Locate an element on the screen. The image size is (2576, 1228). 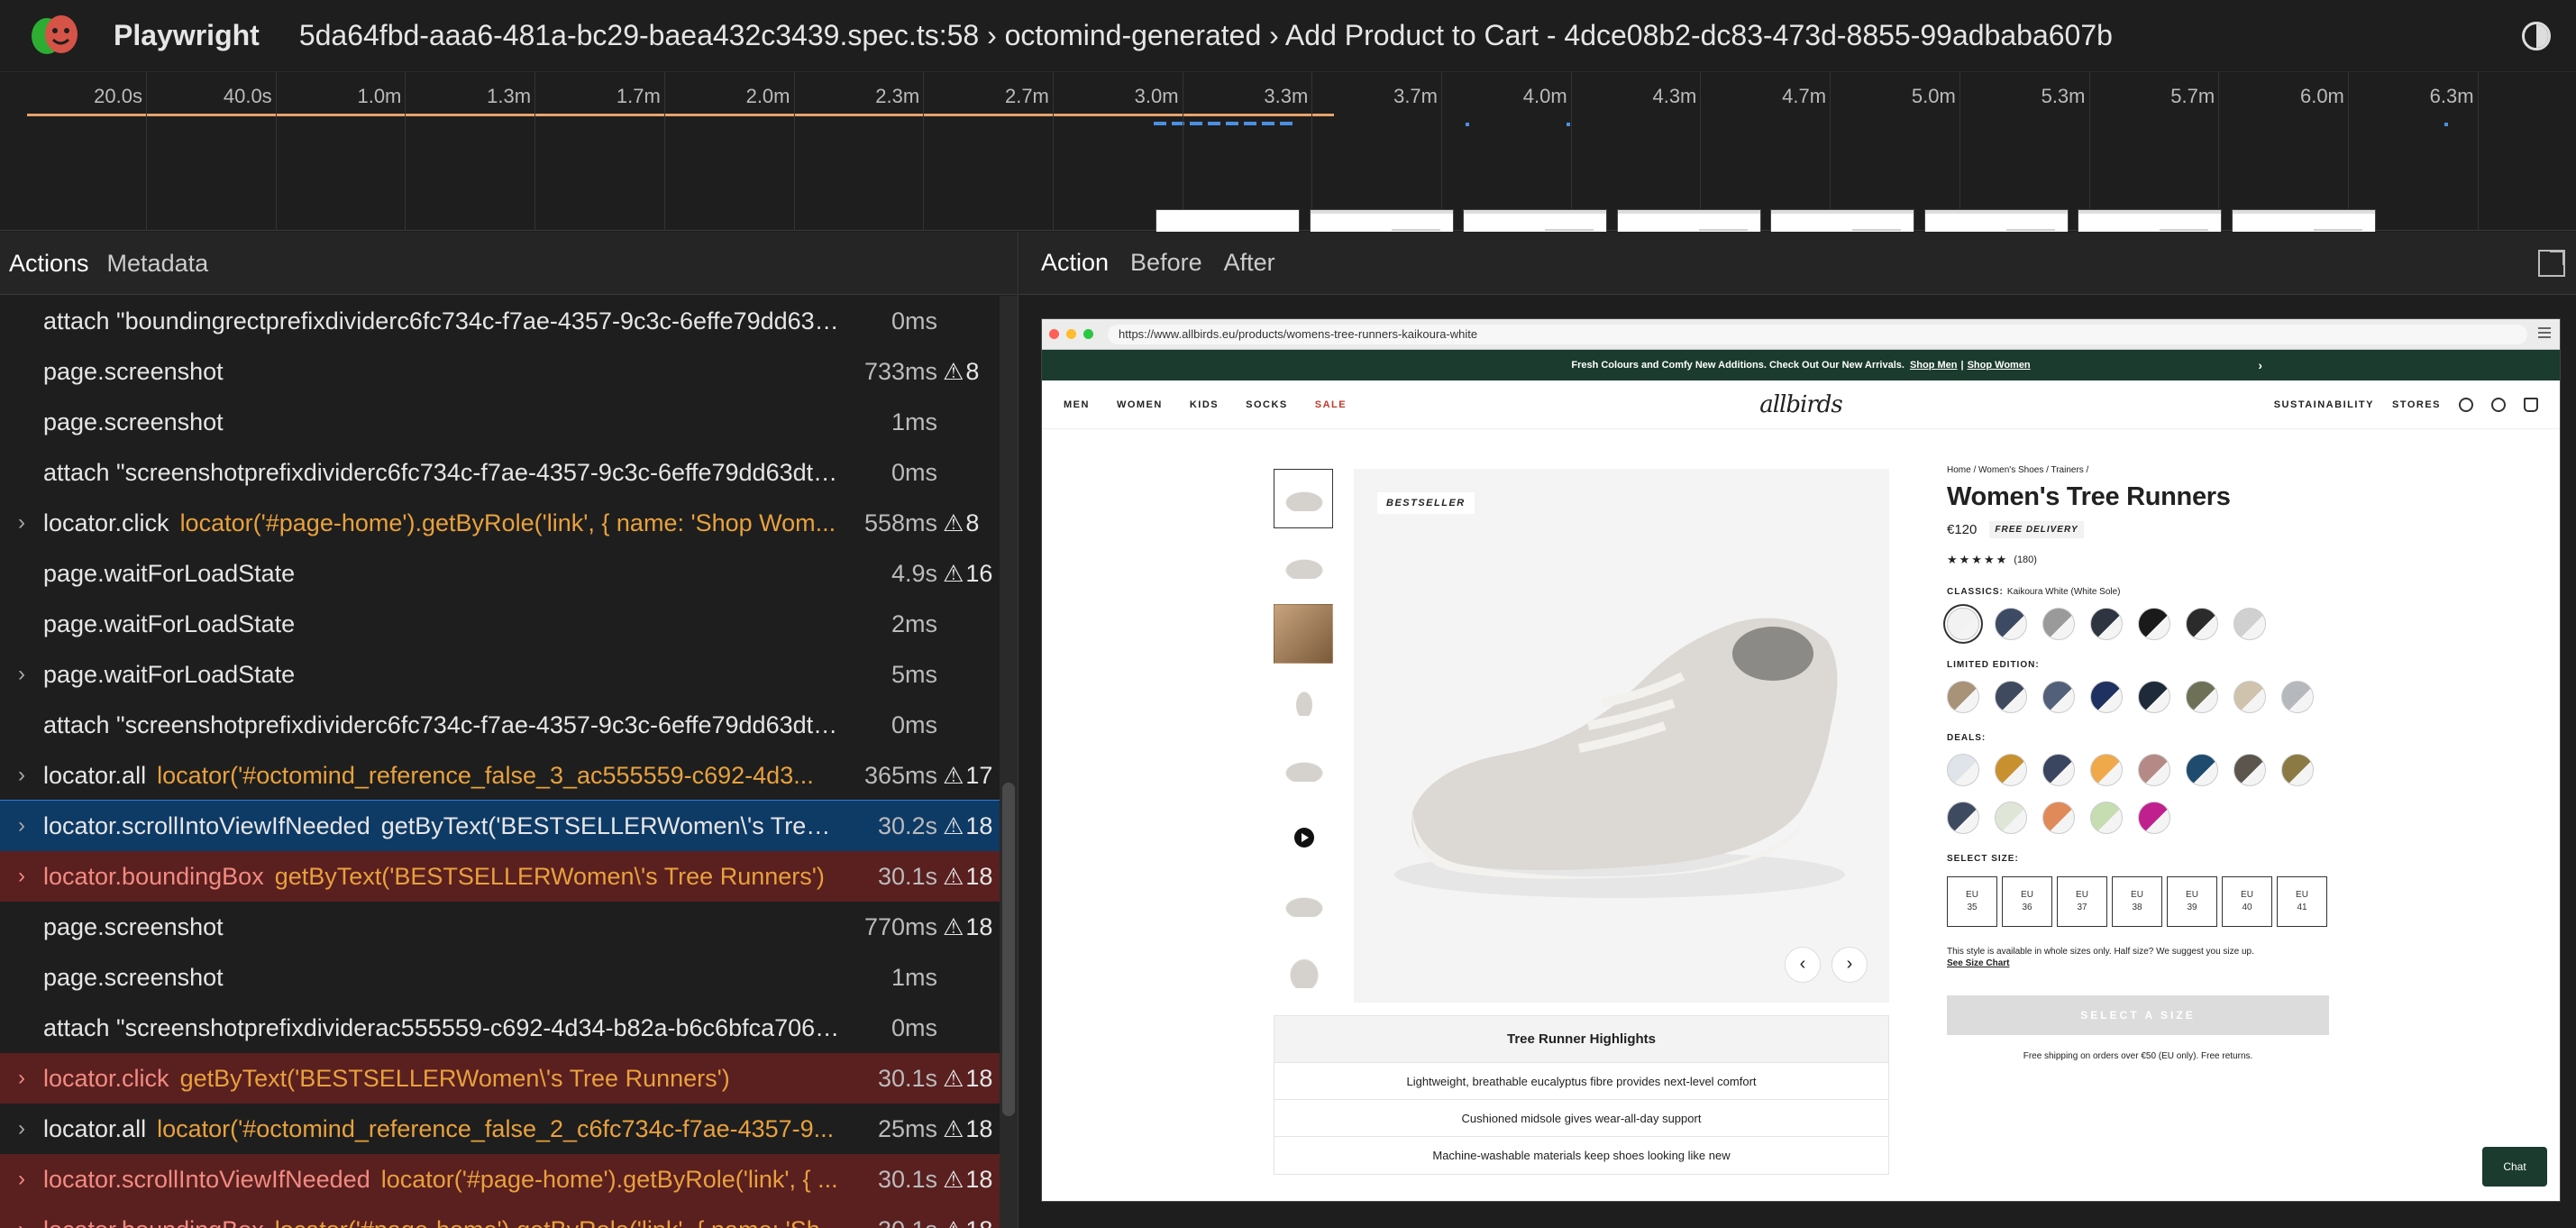
prev-image-button: ‹ is located at coordinates (1803, 965).